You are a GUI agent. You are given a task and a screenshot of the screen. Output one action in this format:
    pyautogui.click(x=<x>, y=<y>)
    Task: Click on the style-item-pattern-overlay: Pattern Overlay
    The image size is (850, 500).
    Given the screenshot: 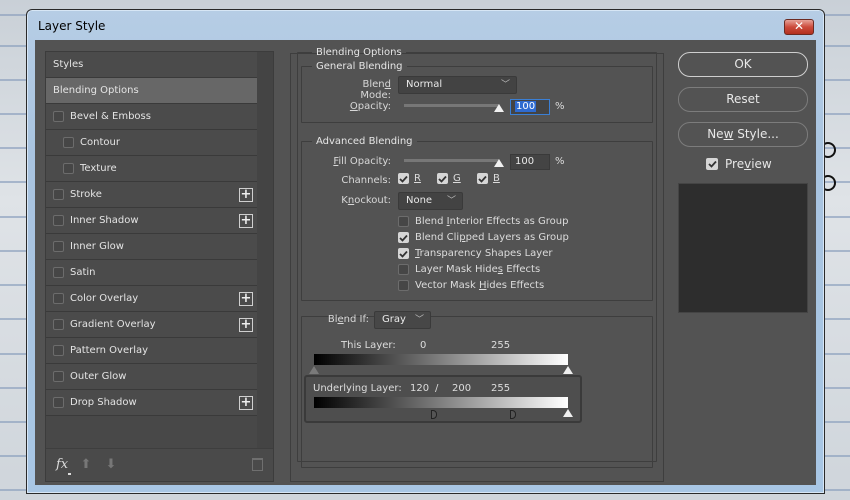 What is the action you would take?
    pyautogui.click(x=152, y=351)
    